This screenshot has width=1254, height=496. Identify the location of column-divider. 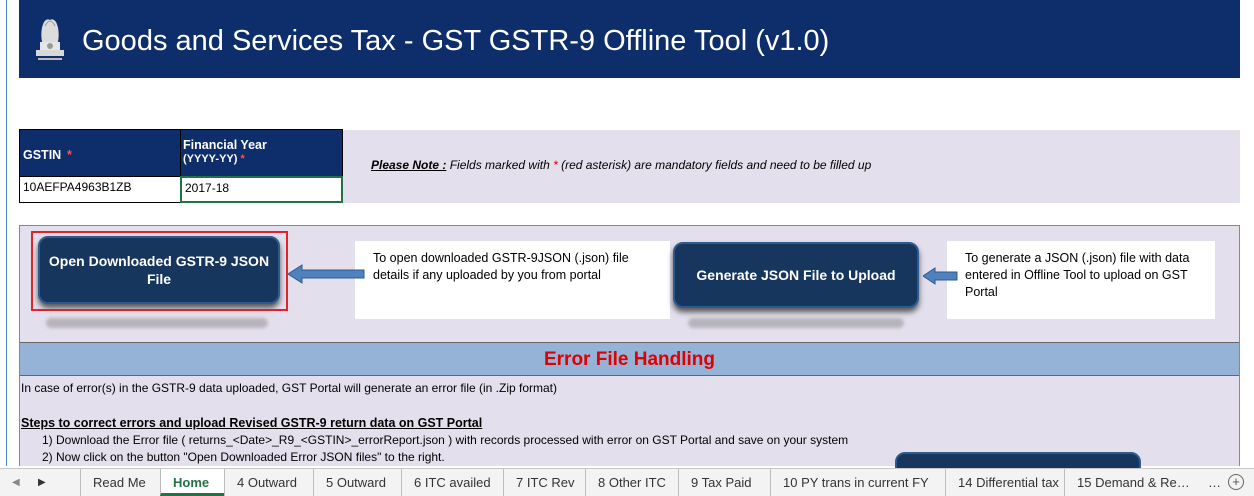
(6, 233).